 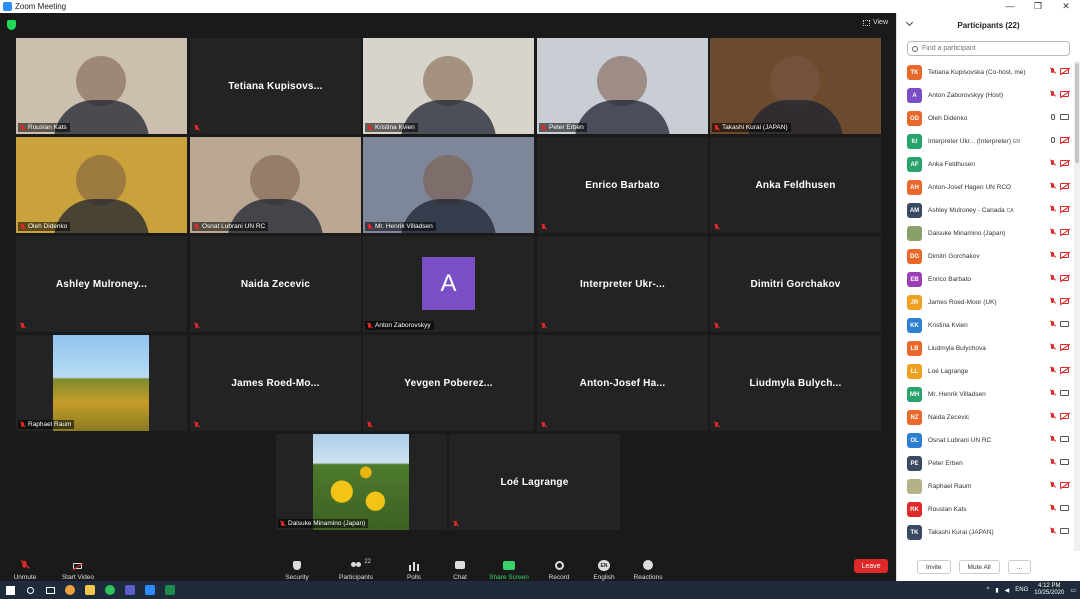 What do you see at coordinates (509, 567) in the screenshot?
I see `share-screen-button: Share Screen` at bounding box center [509, 567].